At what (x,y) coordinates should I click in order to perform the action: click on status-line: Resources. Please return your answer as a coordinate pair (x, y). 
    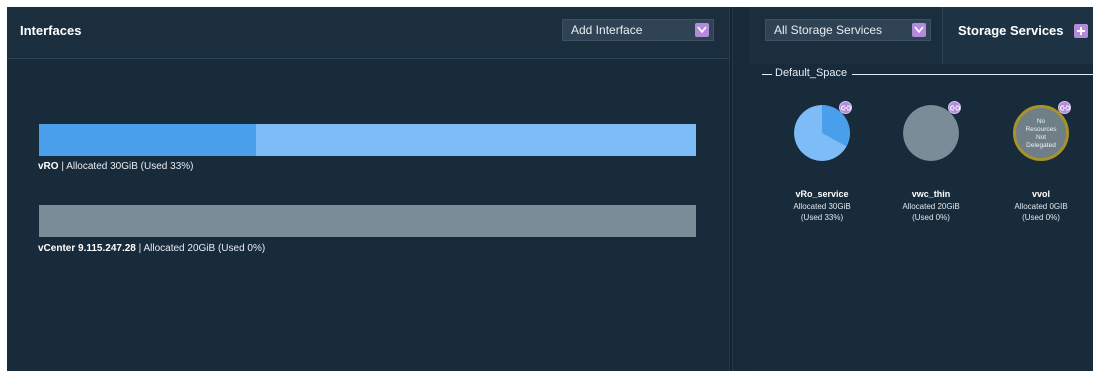
    Looking at the image, I should click on (1041, 129).